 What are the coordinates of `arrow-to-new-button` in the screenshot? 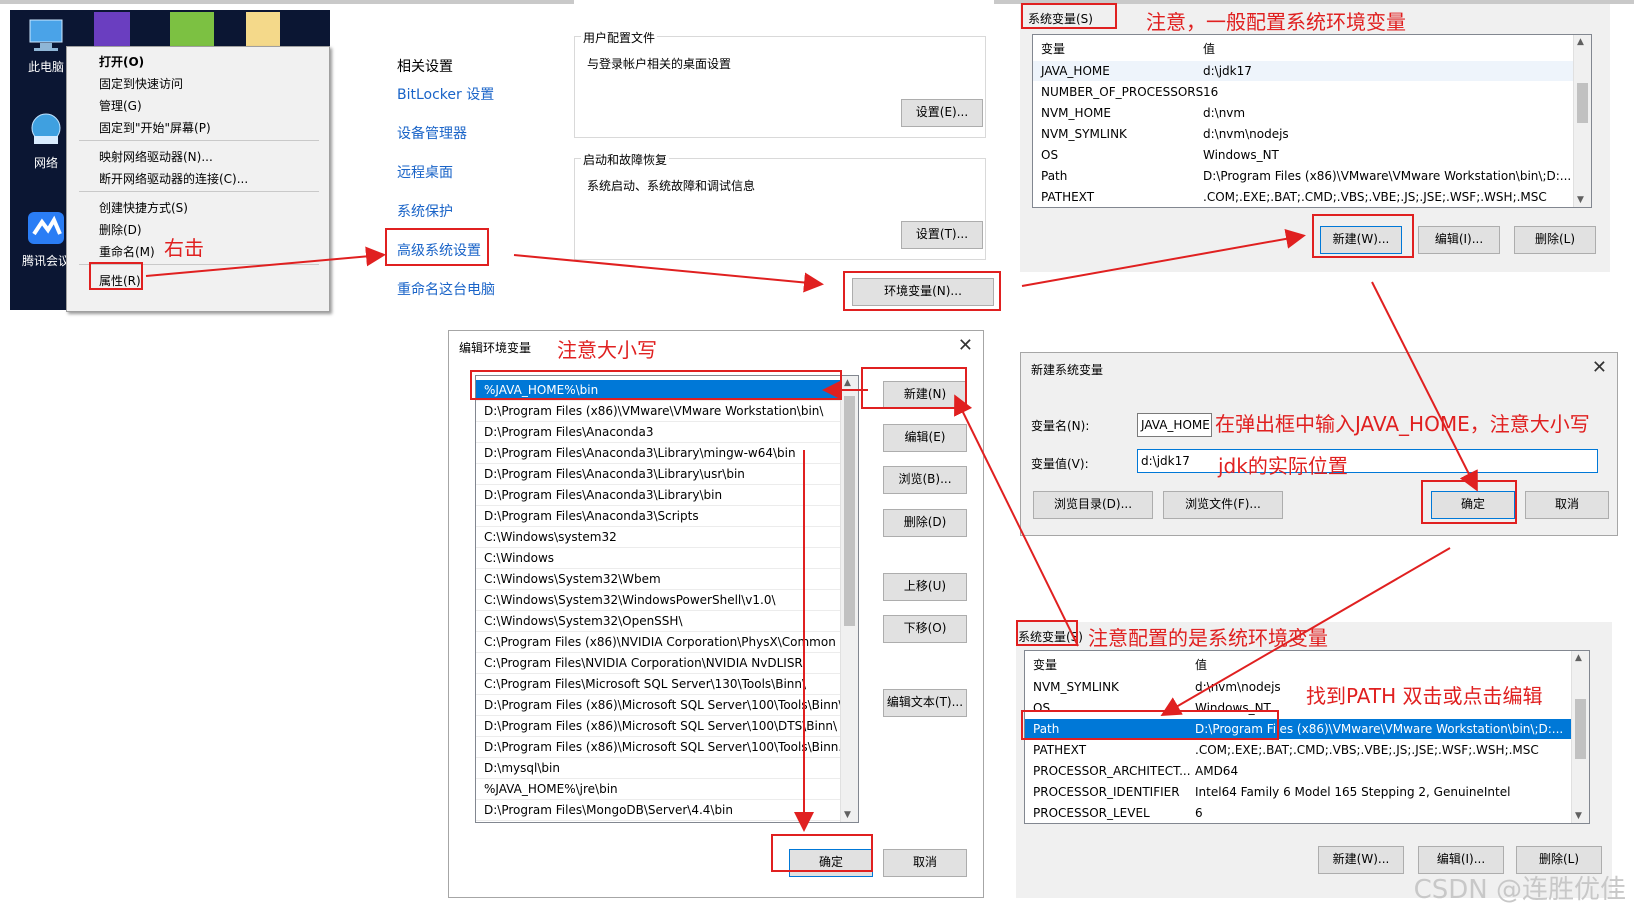 It's located at (1163, 257).